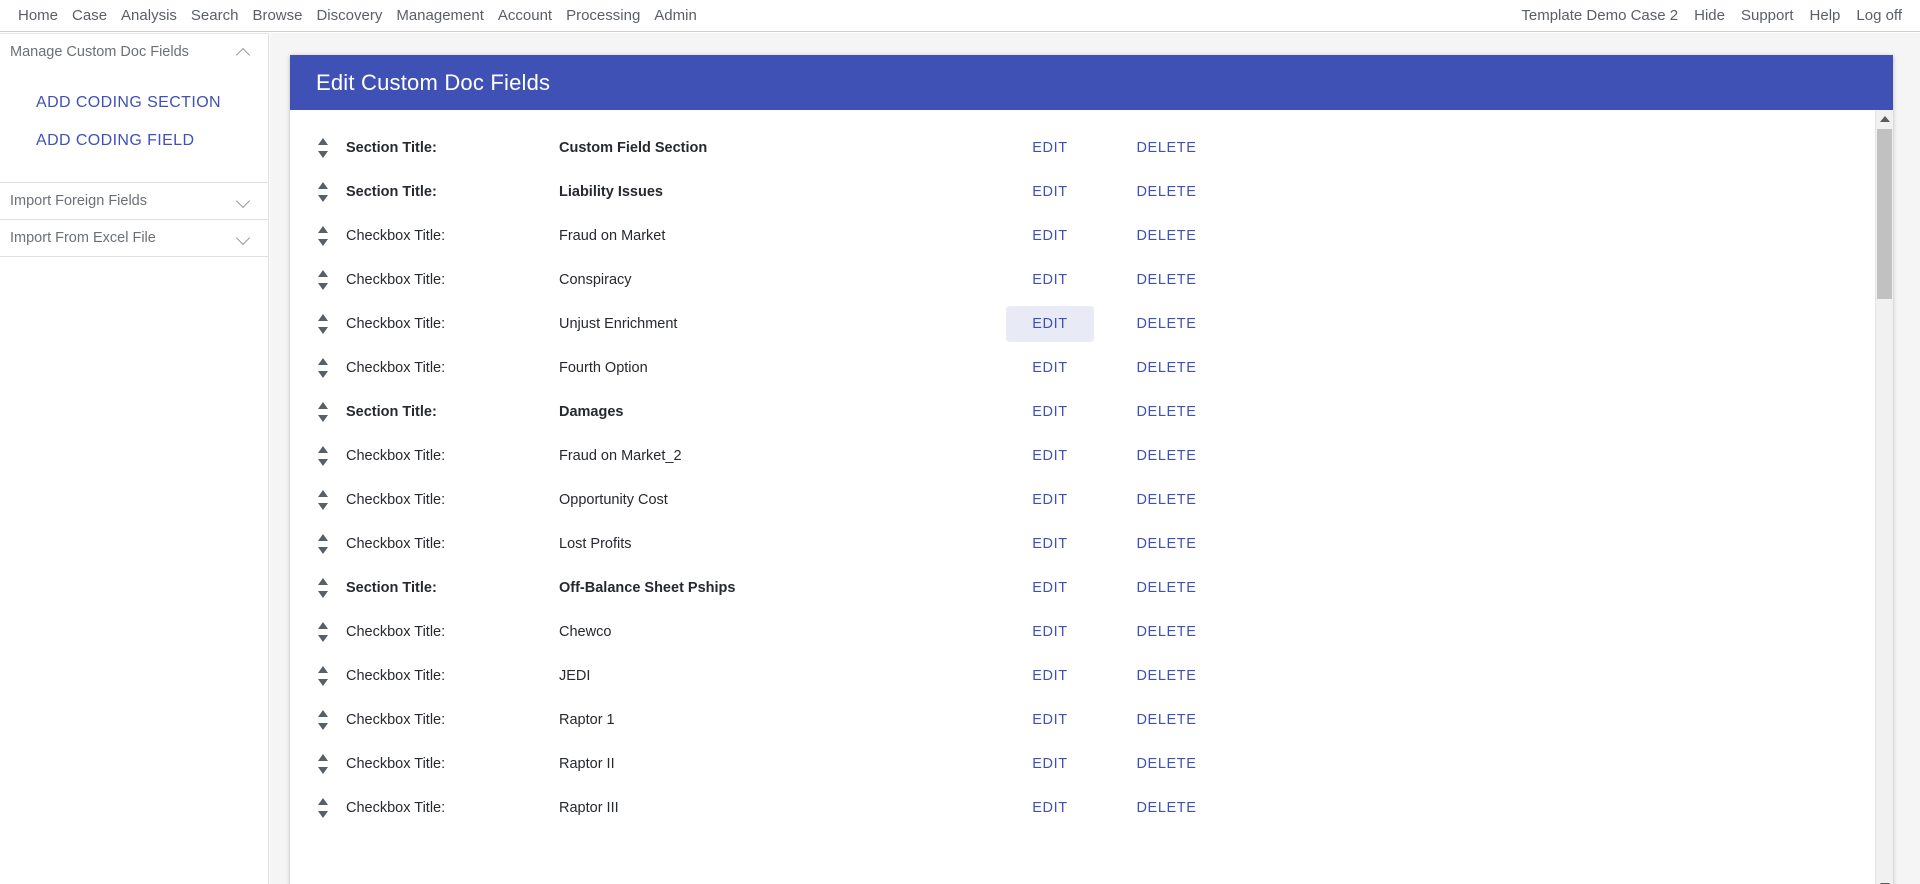  I want to click on table-row: Checkbox Title: Lost Profits EDIT DELETE, so click(1082, 544).